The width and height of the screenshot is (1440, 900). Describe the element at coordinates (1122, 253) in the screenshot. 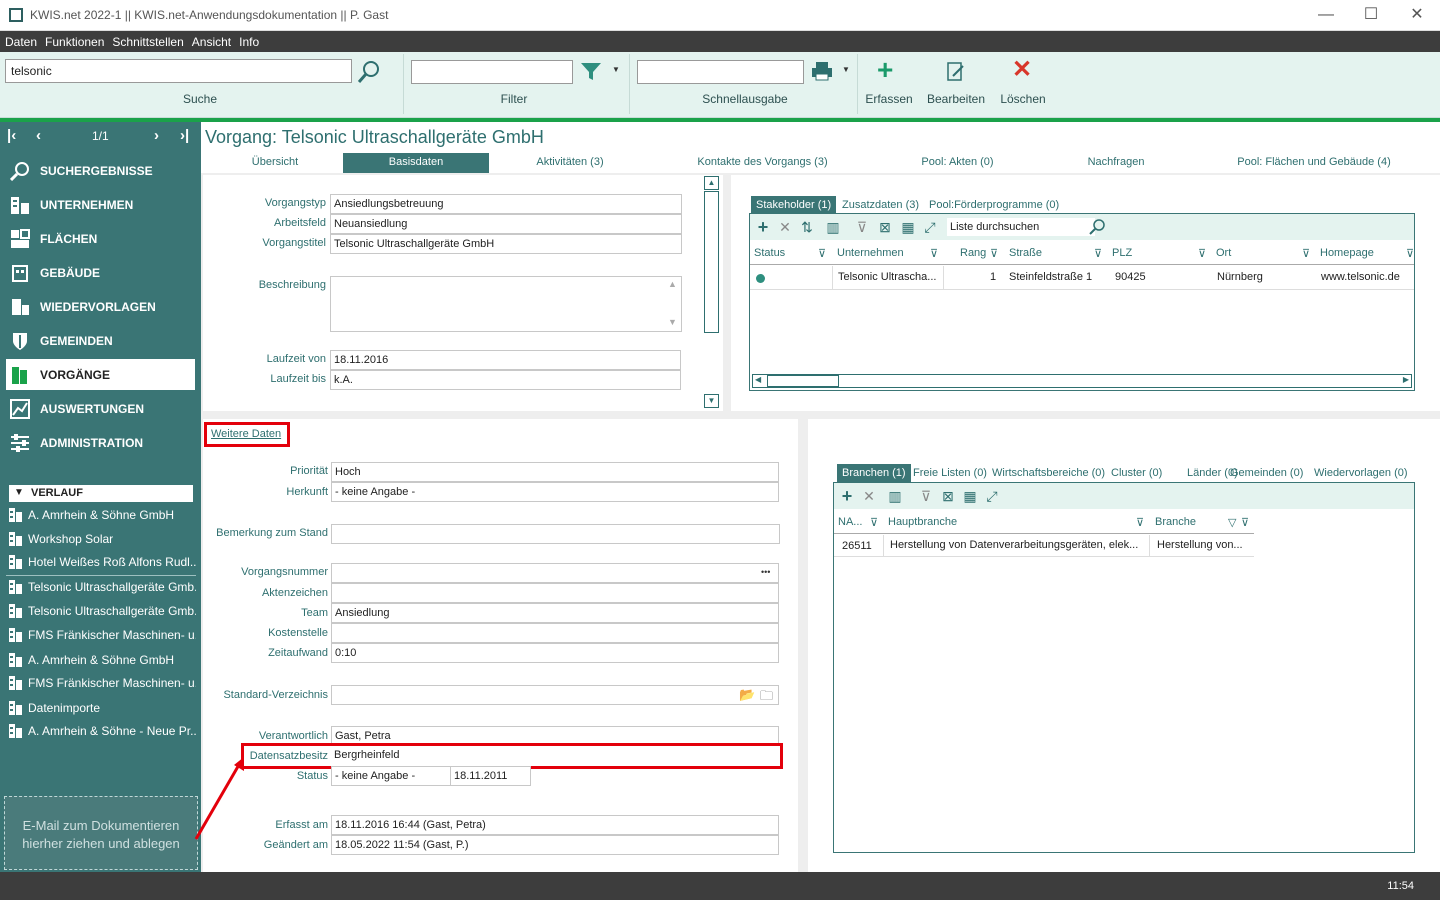

I see `col-plz: PLZ` at that location.